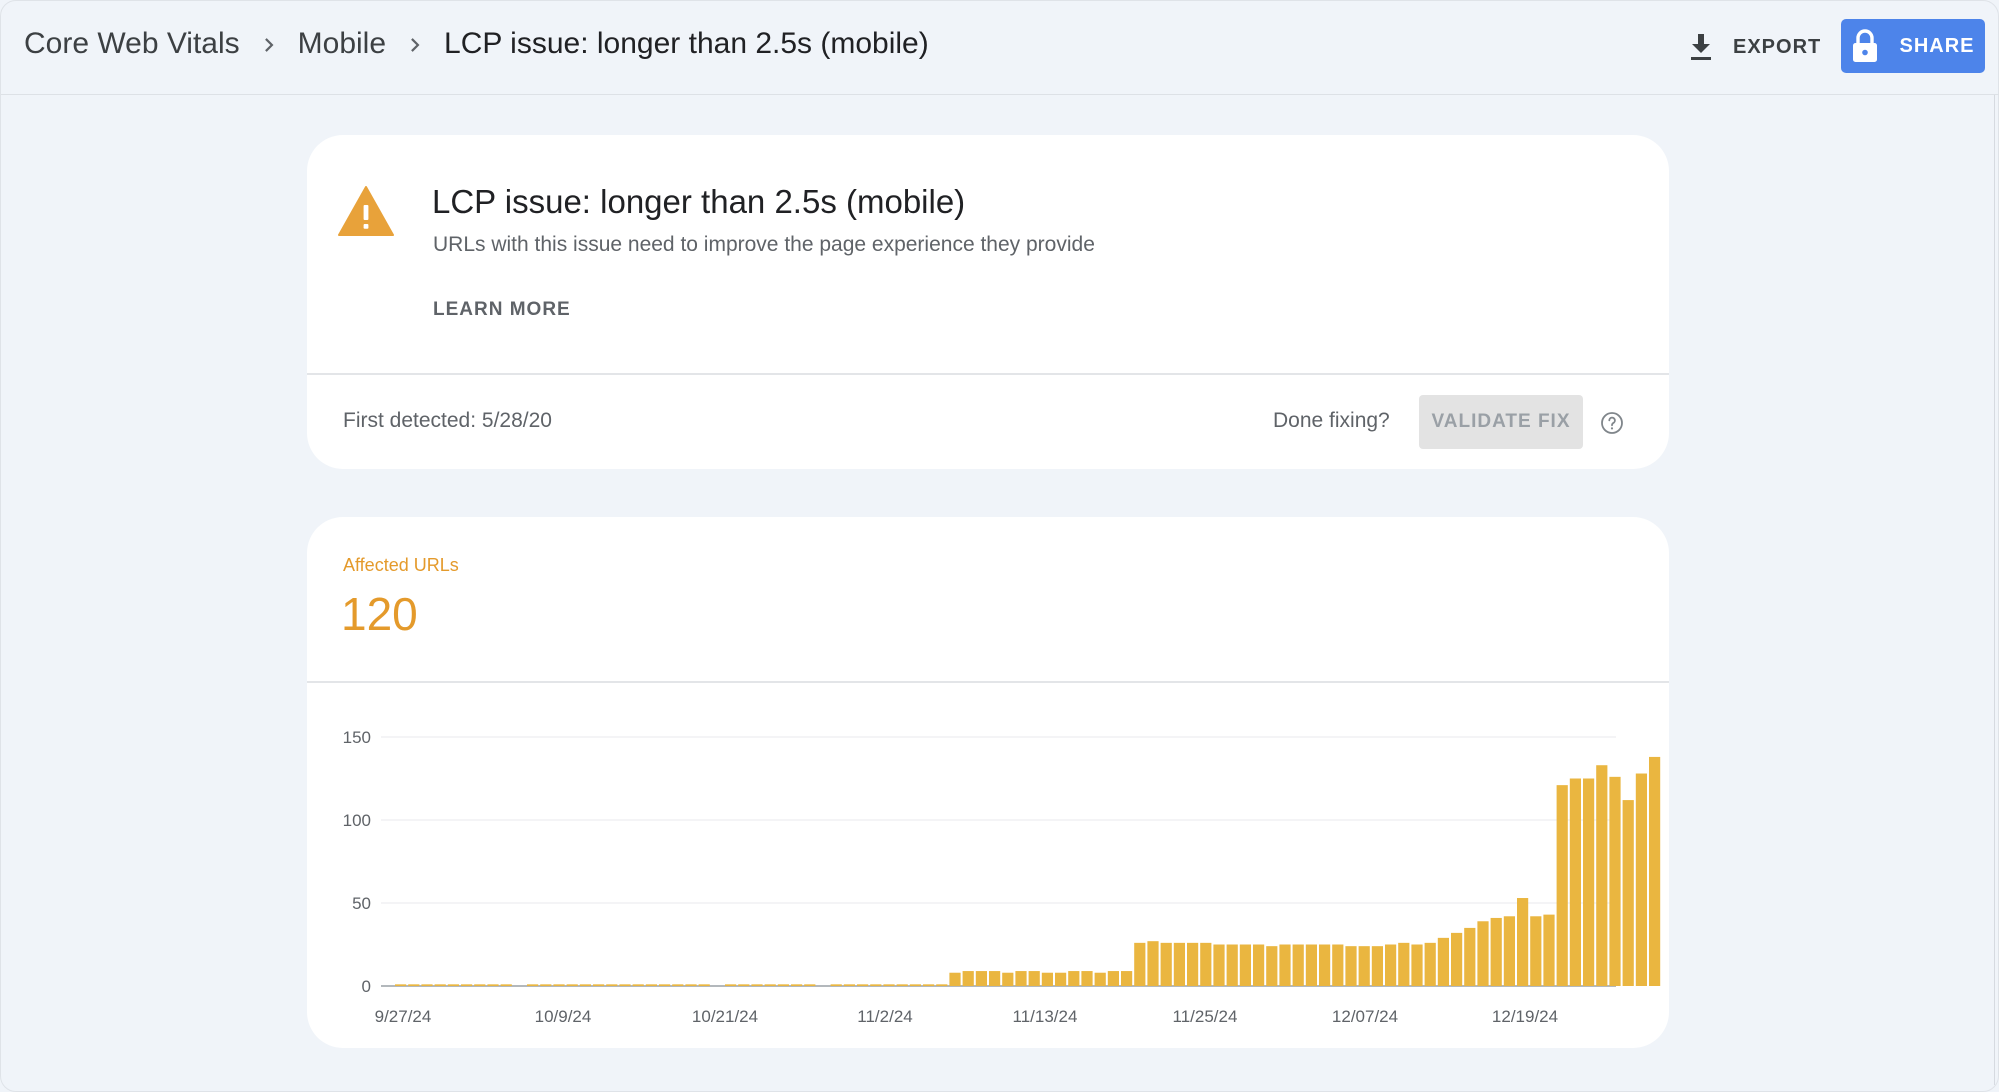  Describe the element at coordinates (563, 1016) in the screenshot. I see `x-tick-label: 10/9/24` at that location.